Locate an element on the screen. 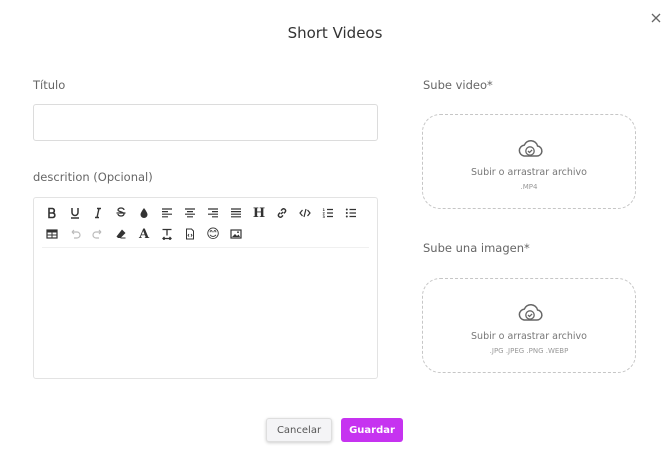 The image size is (670, 466). document-code-icon is located at coordinates (190, 234).